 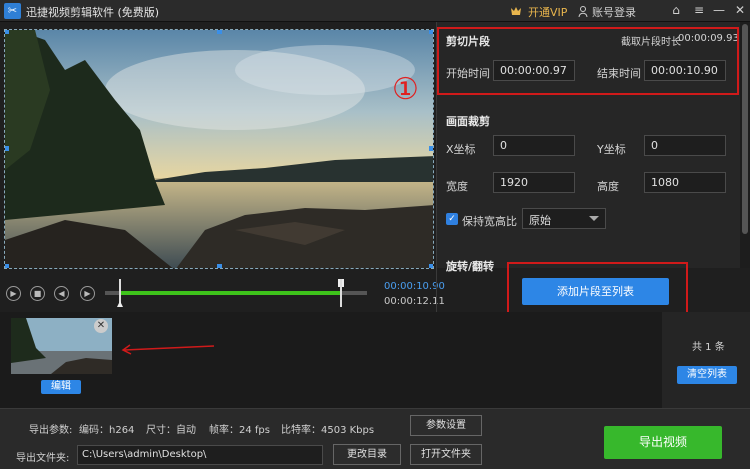 What do you see at coordinates (583, 11) in the screenshot?
I see `user-icon` at bounding box center [583, 11].